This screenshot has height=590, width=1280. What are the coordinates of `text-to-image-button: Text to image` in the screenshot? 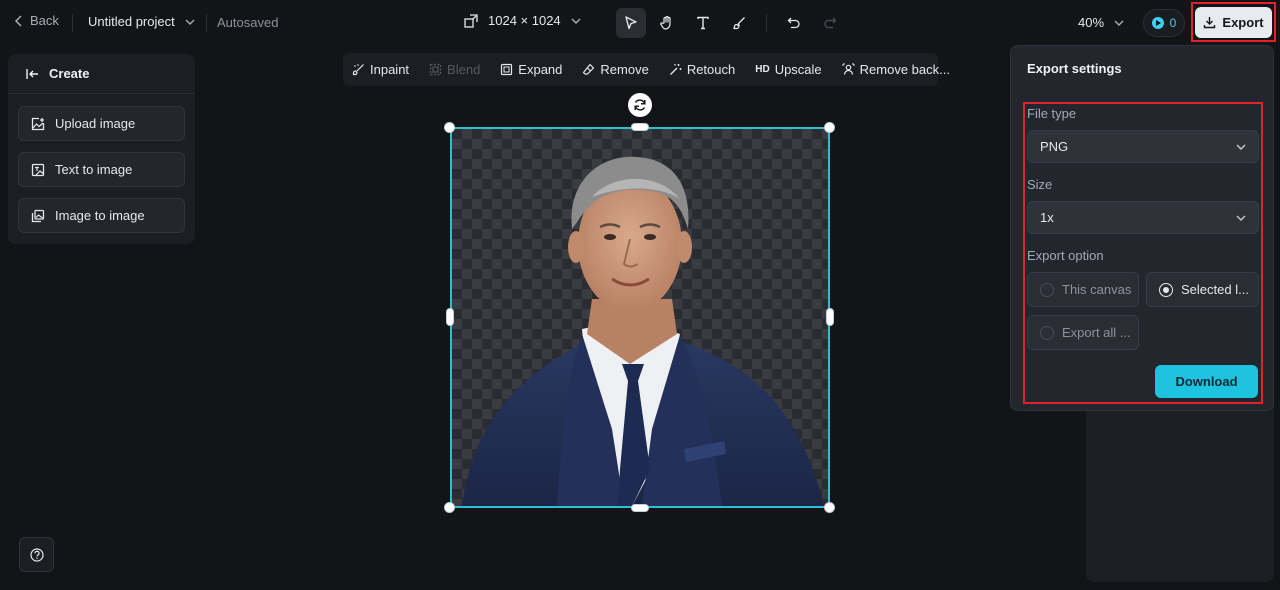 It's located at (101, 169).